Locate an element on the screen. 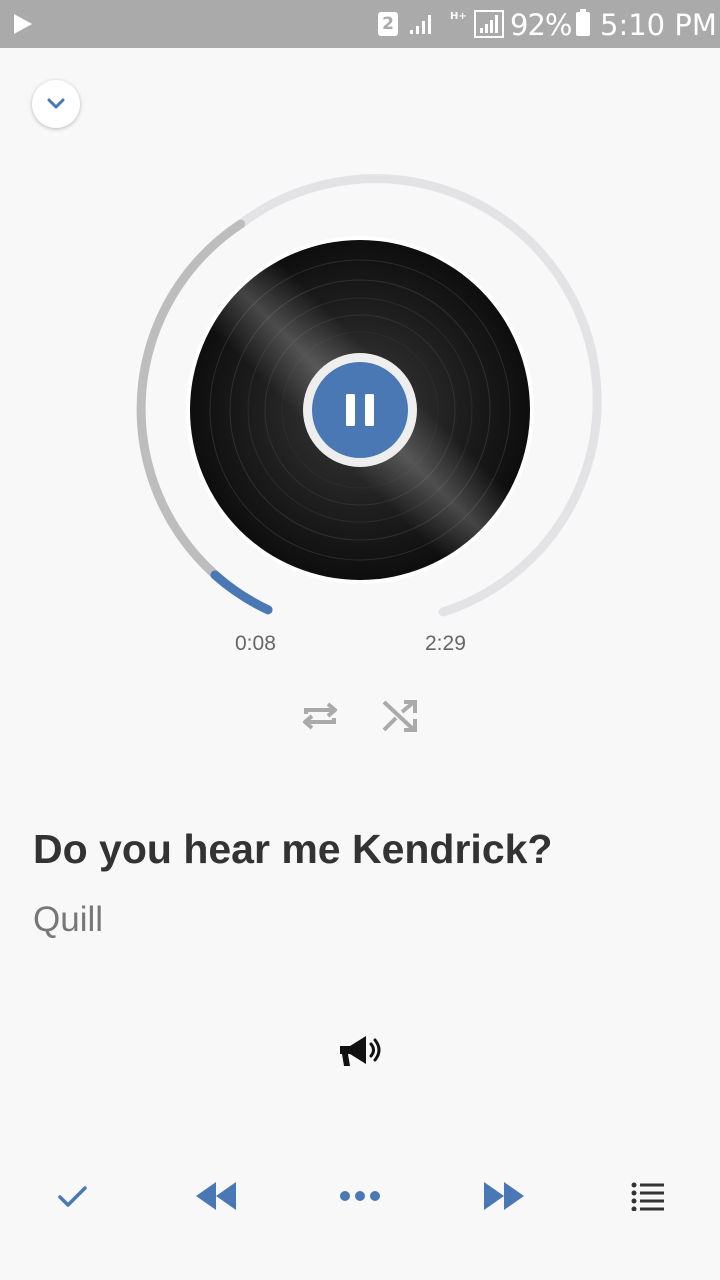 The image size is (720, 1280). megaphone-icon is located at coordinates (360, 1051).